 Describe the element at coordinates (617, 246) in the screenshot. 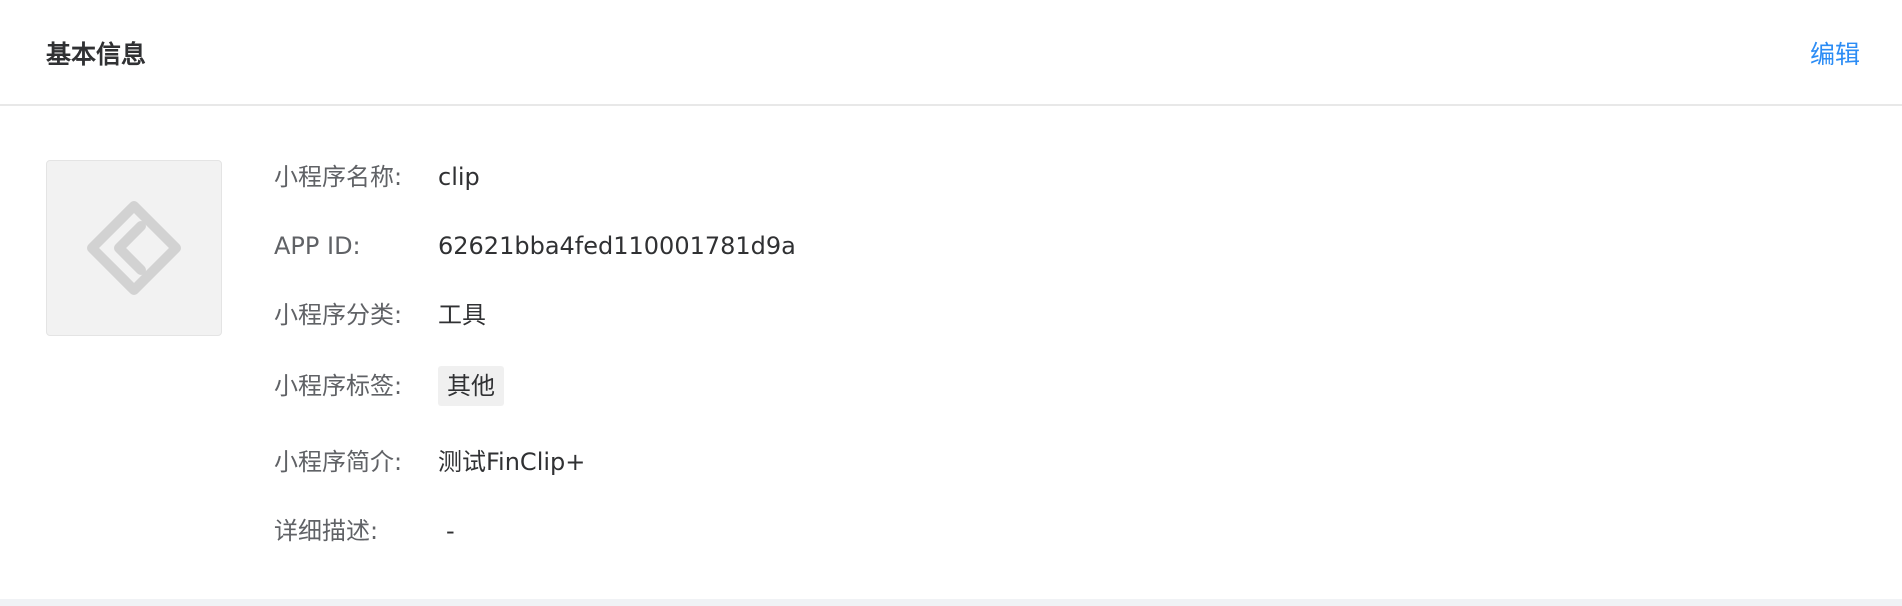

I see `app-id-value: 62621bba4fed110001781d9a` at that location.